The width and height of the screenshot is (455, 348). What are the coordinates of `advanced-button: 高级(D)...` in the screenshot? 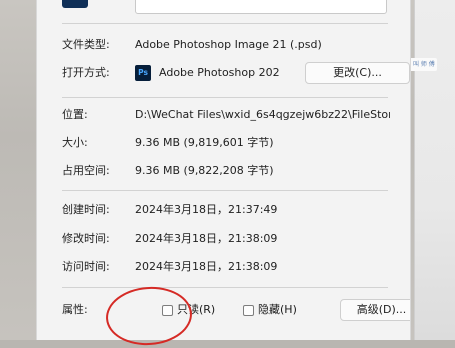 It's located at (375, 310).